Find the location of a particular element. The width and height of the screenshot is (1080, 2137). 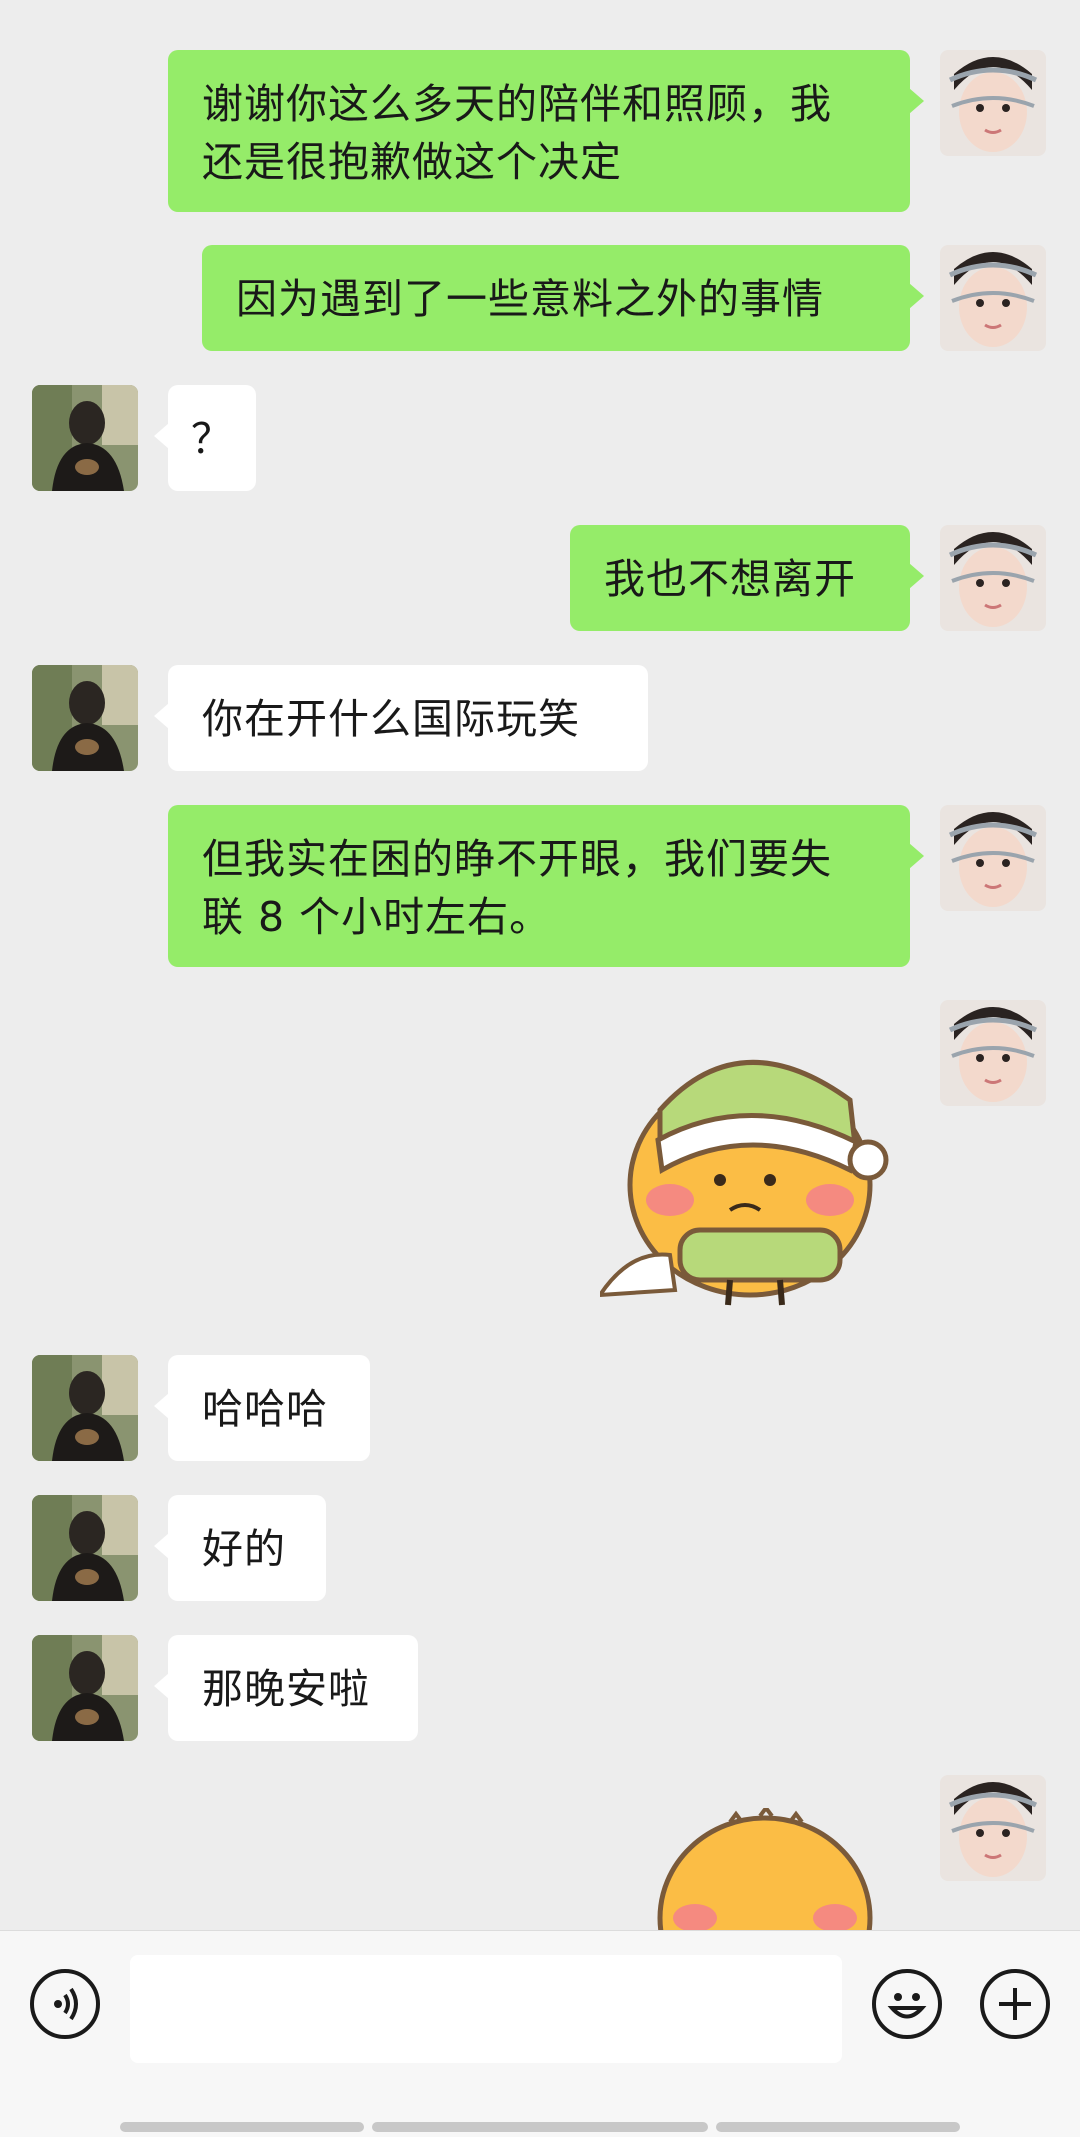

voice-icon-glyph is located at coordinates (66, 2004).